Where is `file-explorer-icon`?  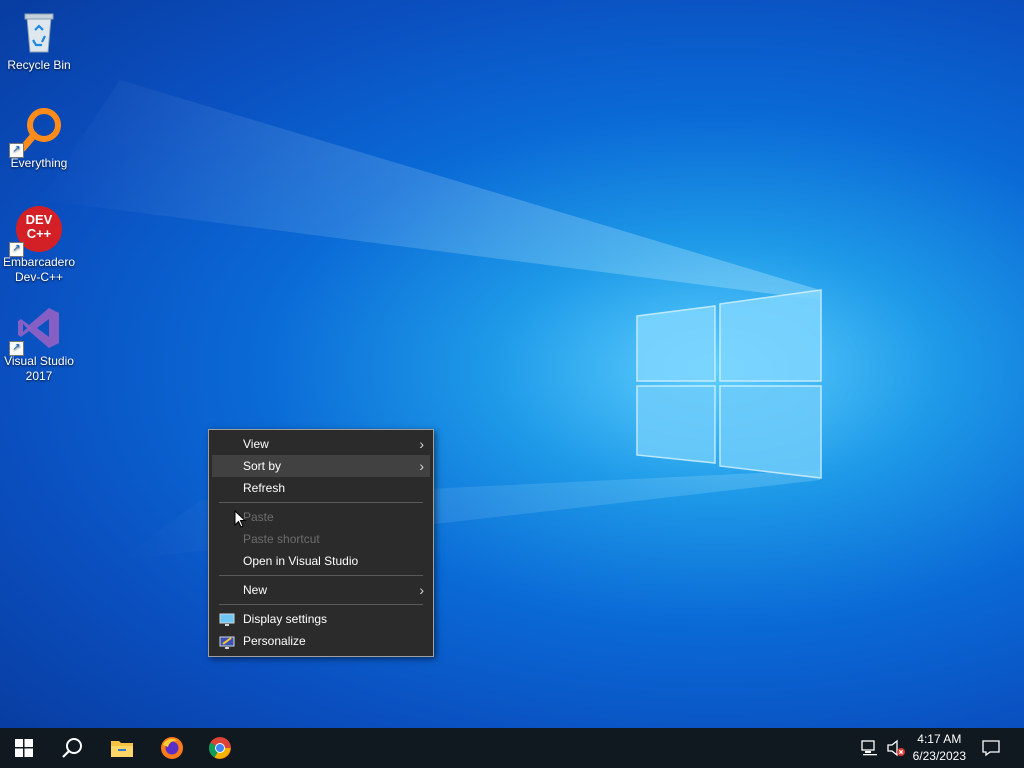
file-explorer-icon is located at coordinates (122, 749).